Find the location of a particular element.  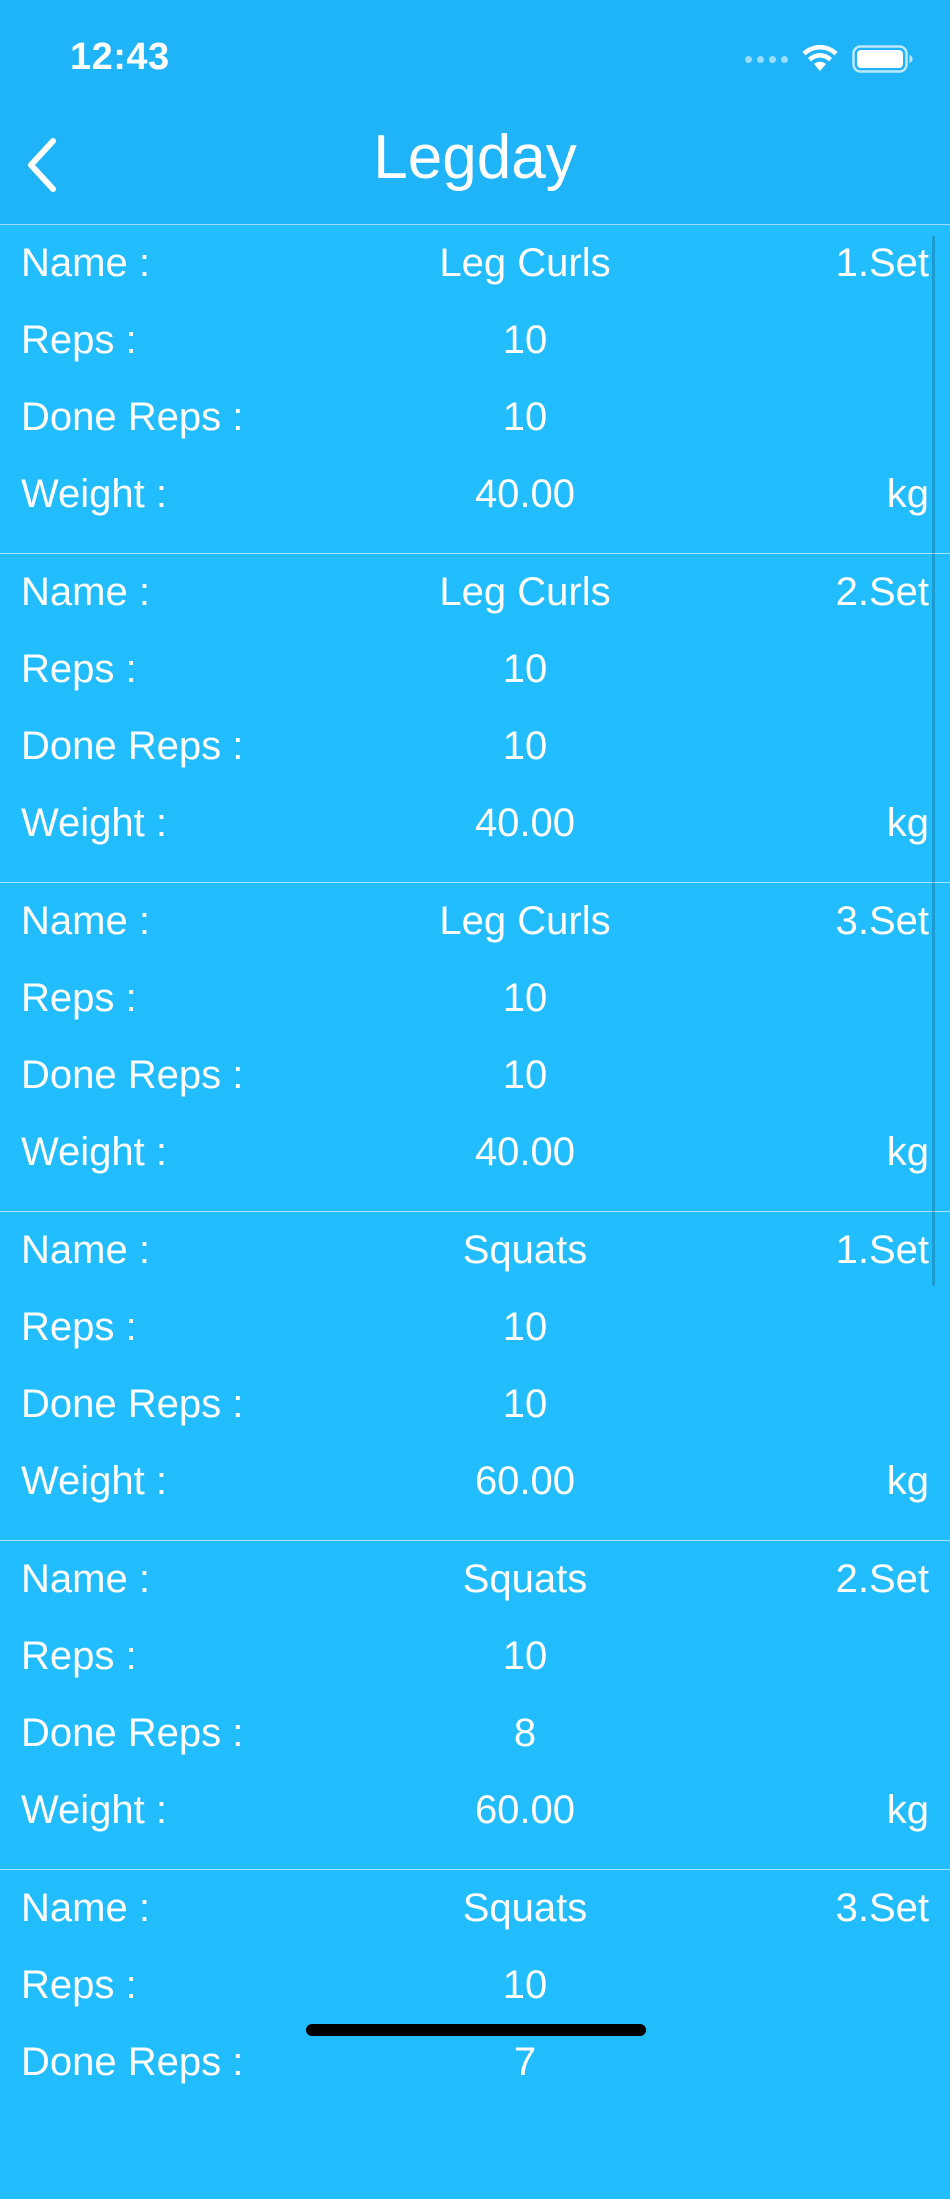

name-row: Name : Leg Curls 3.Set is located at coordinates (475, 921).